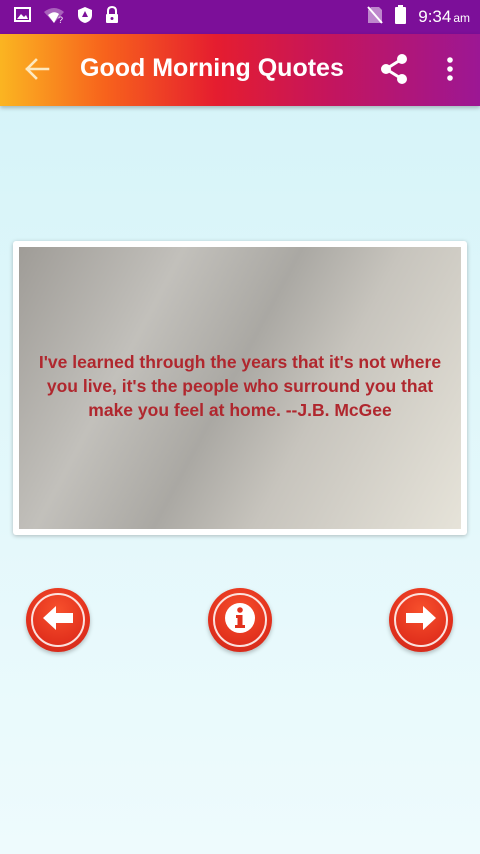 Image resolution: width=480 pixels, height=854 pixels. I want to click on more-options-button, so click(450, 71).